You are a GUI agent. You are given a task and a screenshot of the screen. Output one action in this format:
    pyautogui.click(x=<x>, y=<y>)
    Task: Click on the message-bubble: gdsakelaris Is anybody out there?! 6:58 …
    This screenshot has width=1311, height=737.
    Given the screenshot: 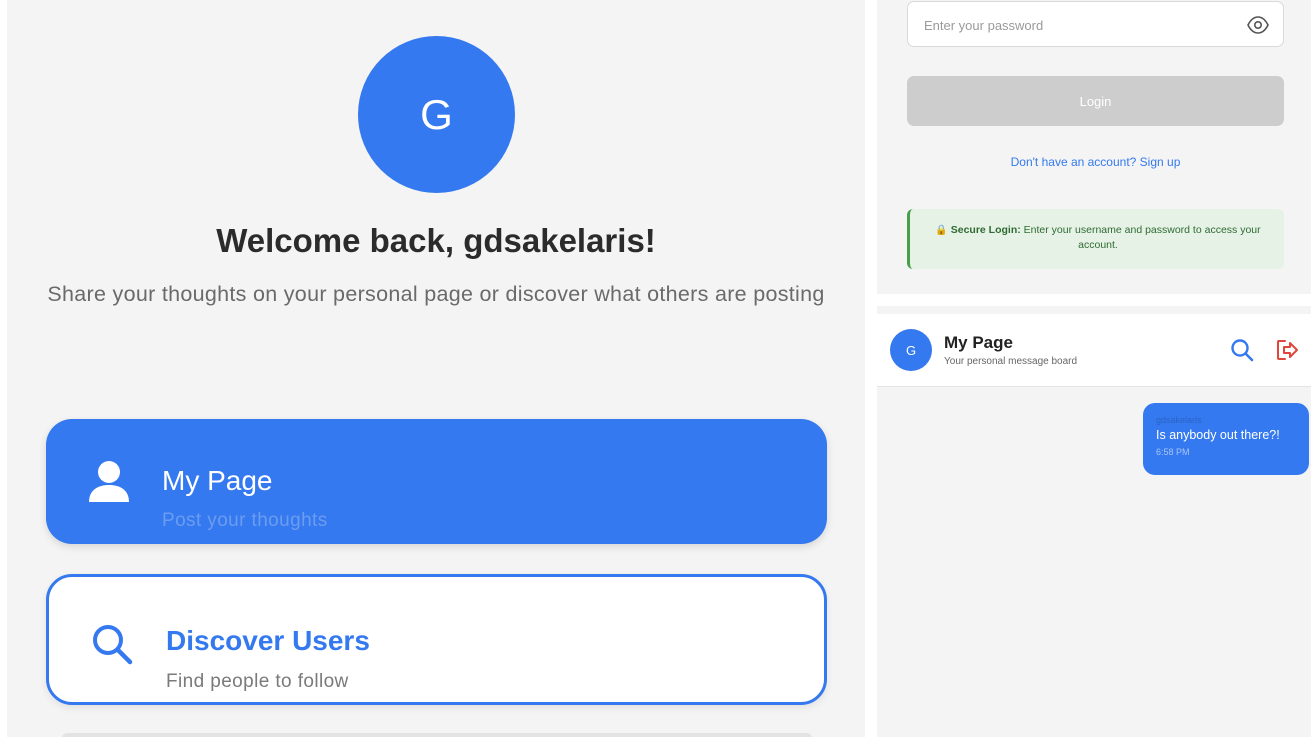 What is the action you would take?
    pyautogui.click(x=1226, y=439)
    